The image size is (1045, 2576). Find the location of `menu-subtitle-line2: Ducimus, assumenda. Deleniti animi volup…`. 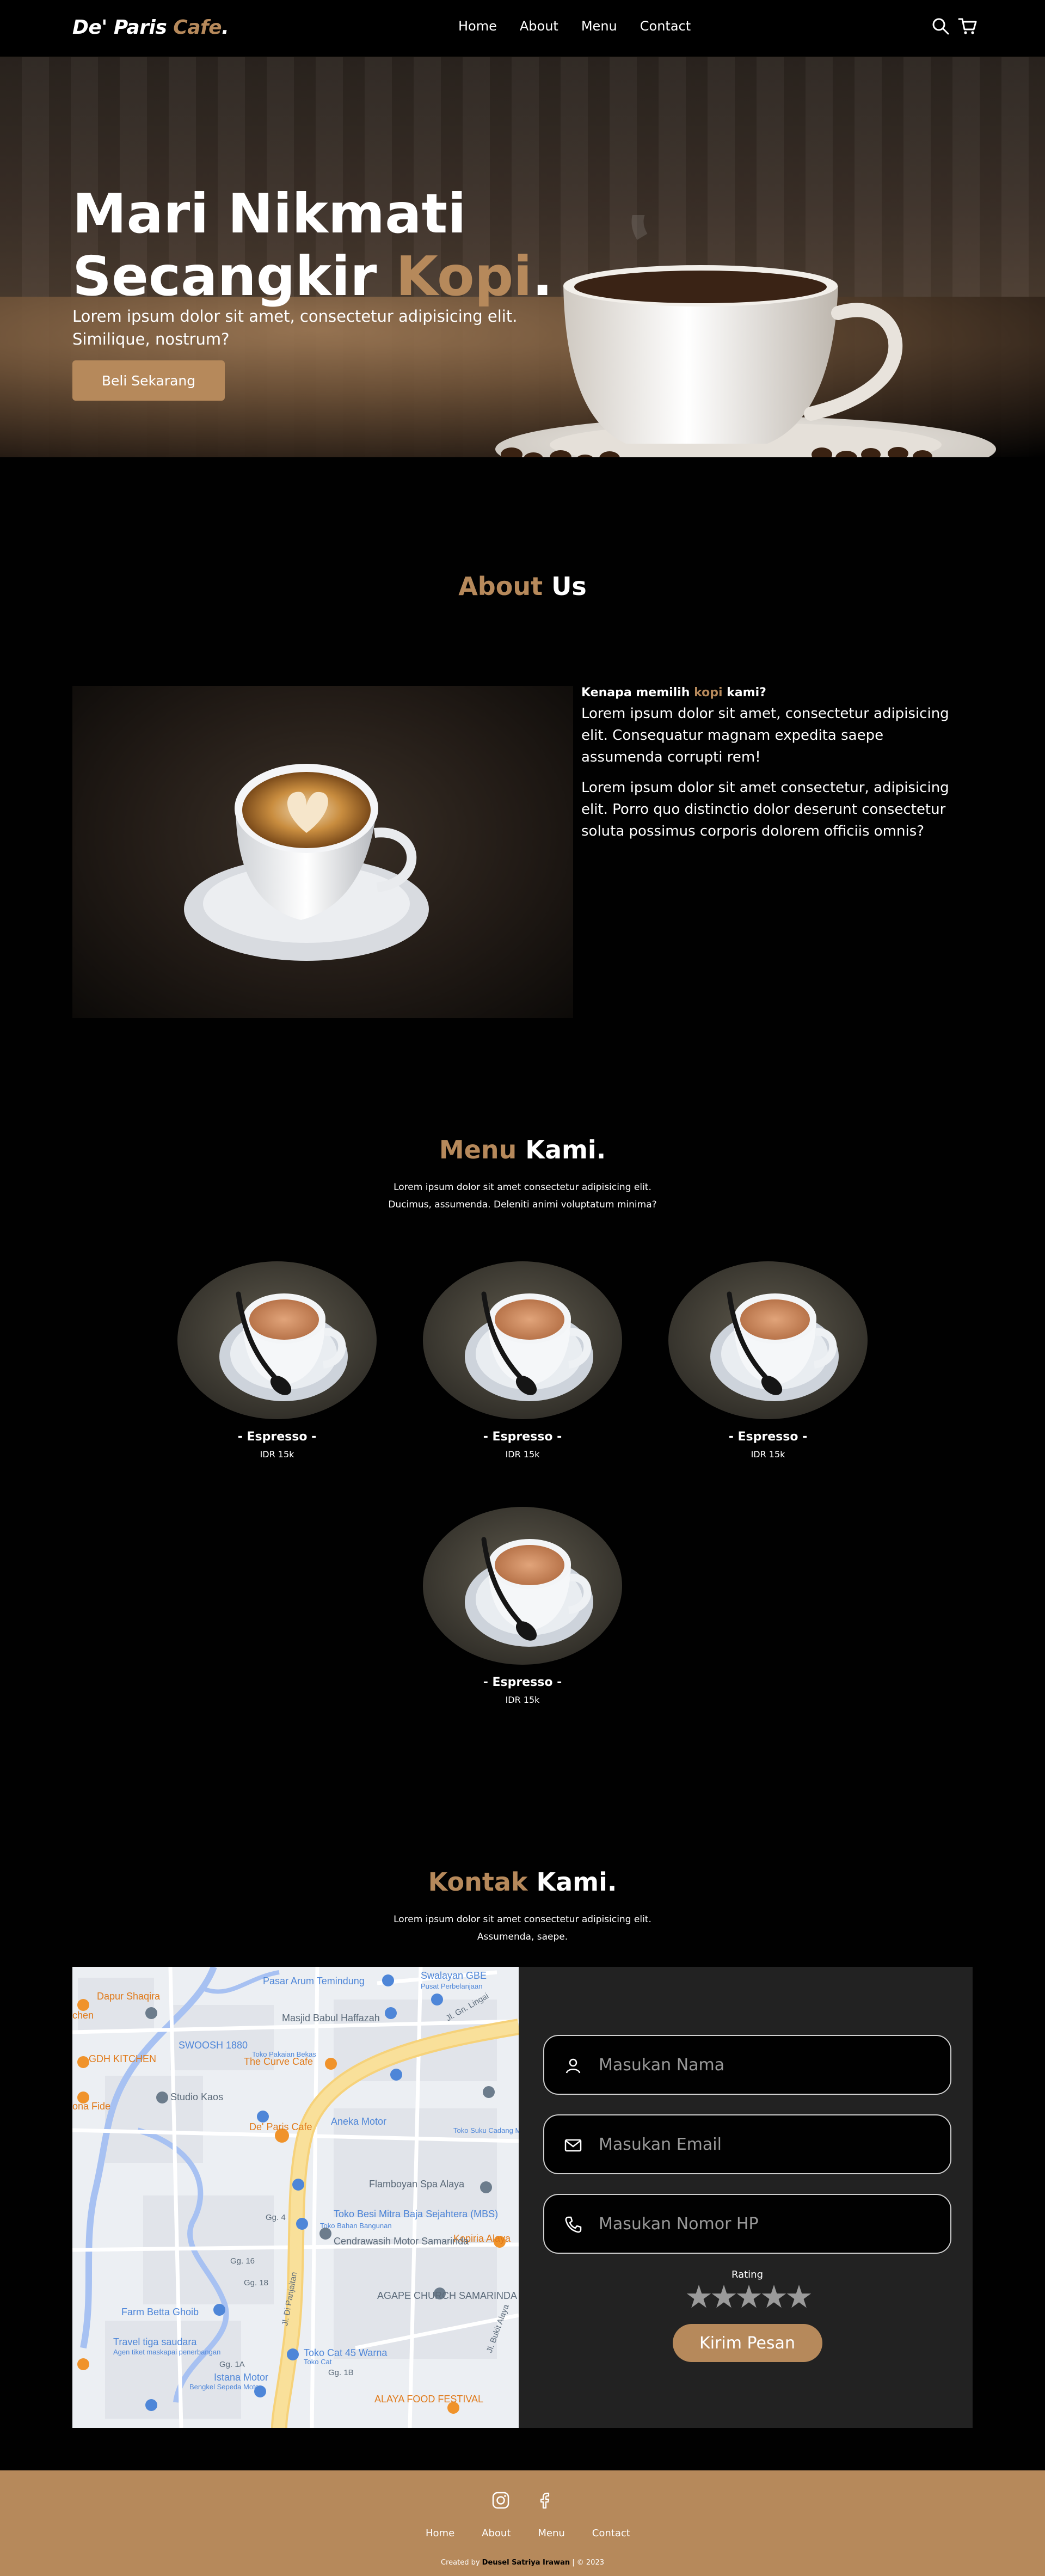

menu-subtitle-line2: Ducimus, assumenda. Deleniti animi volup… is located at coordinates (522, 1204).